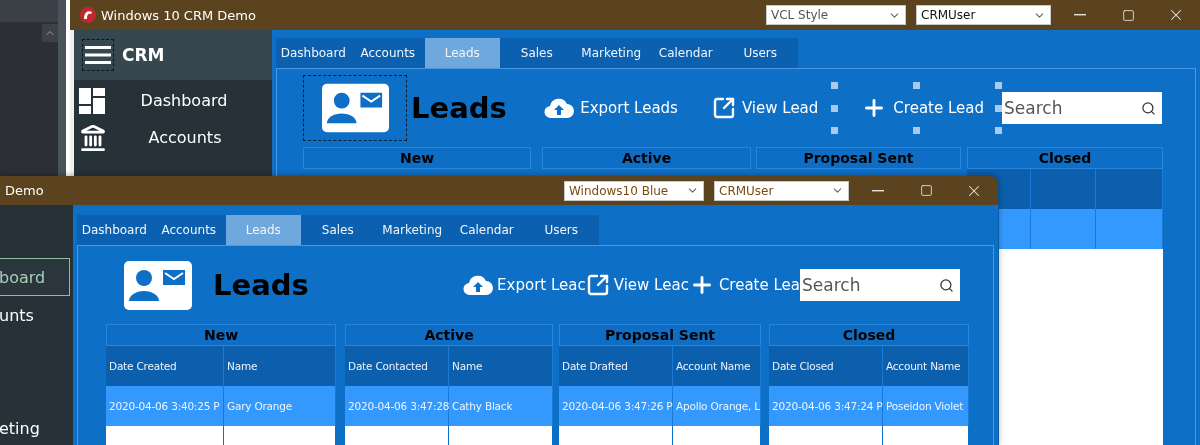  I want to click on toolbar-button: Export Leac, so click(524, 285).